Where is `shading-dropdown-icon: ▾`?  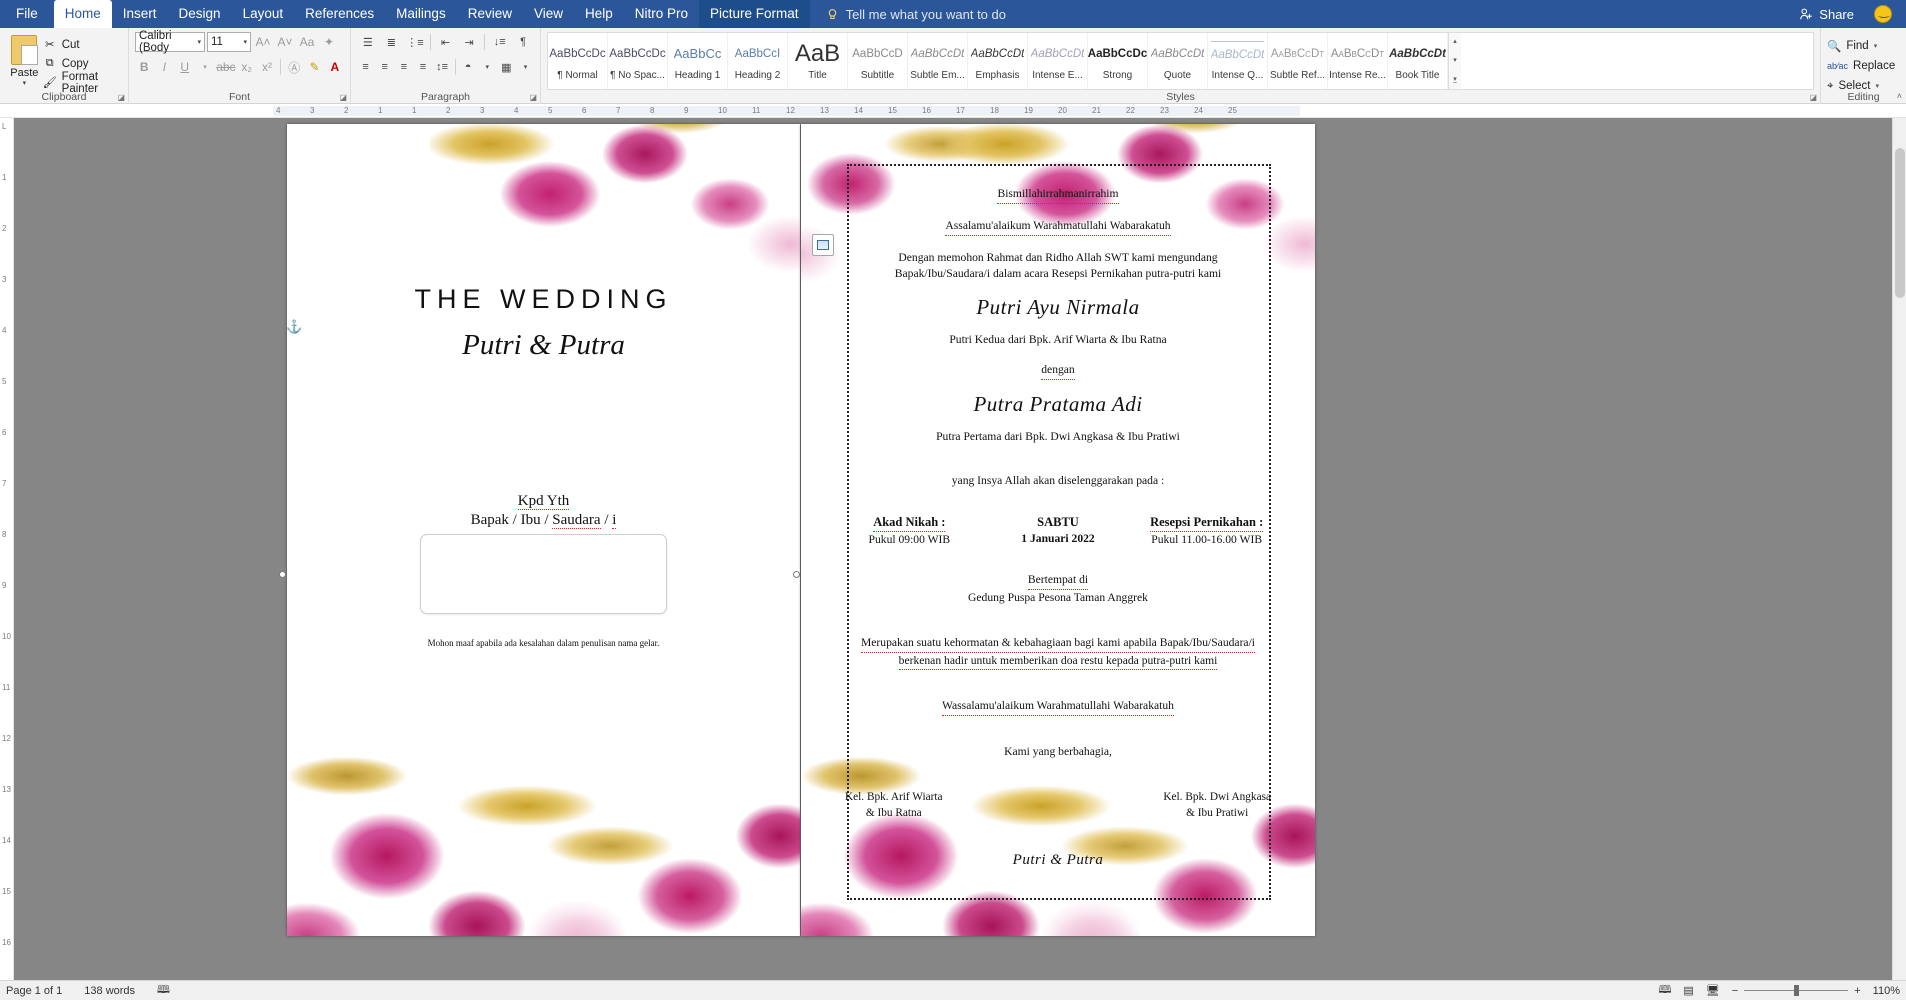
shading-dropdown-icon: ▾ is located at coordinates (487, 67).